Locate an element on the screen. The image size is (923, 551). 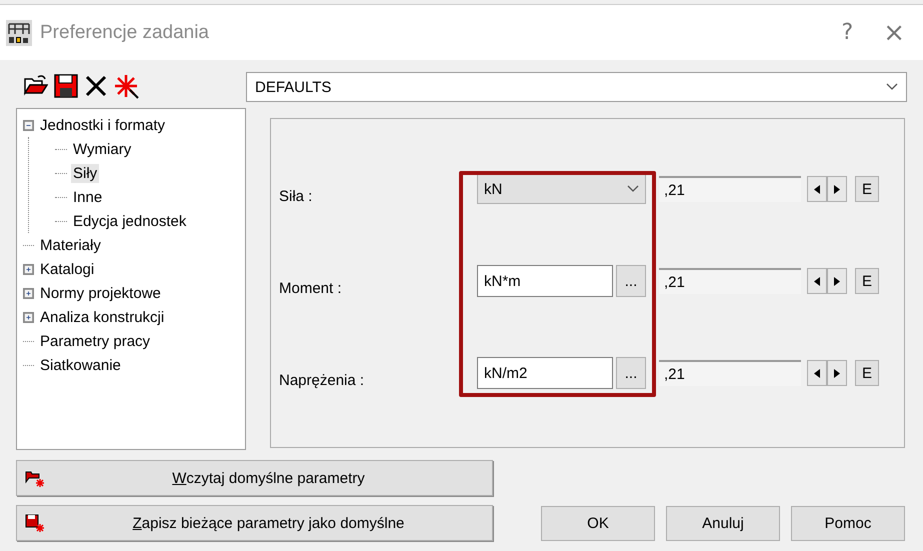
dialog-button: OK is located at coordinates (598, 523).